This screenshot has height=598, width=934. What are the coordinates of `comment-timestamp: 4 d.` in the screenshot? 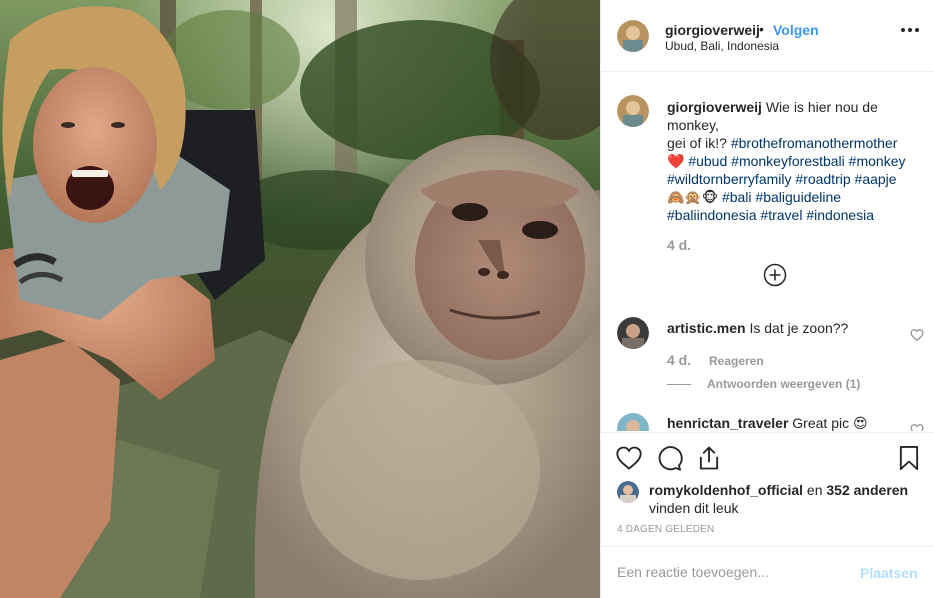 It's located at (679, 360).